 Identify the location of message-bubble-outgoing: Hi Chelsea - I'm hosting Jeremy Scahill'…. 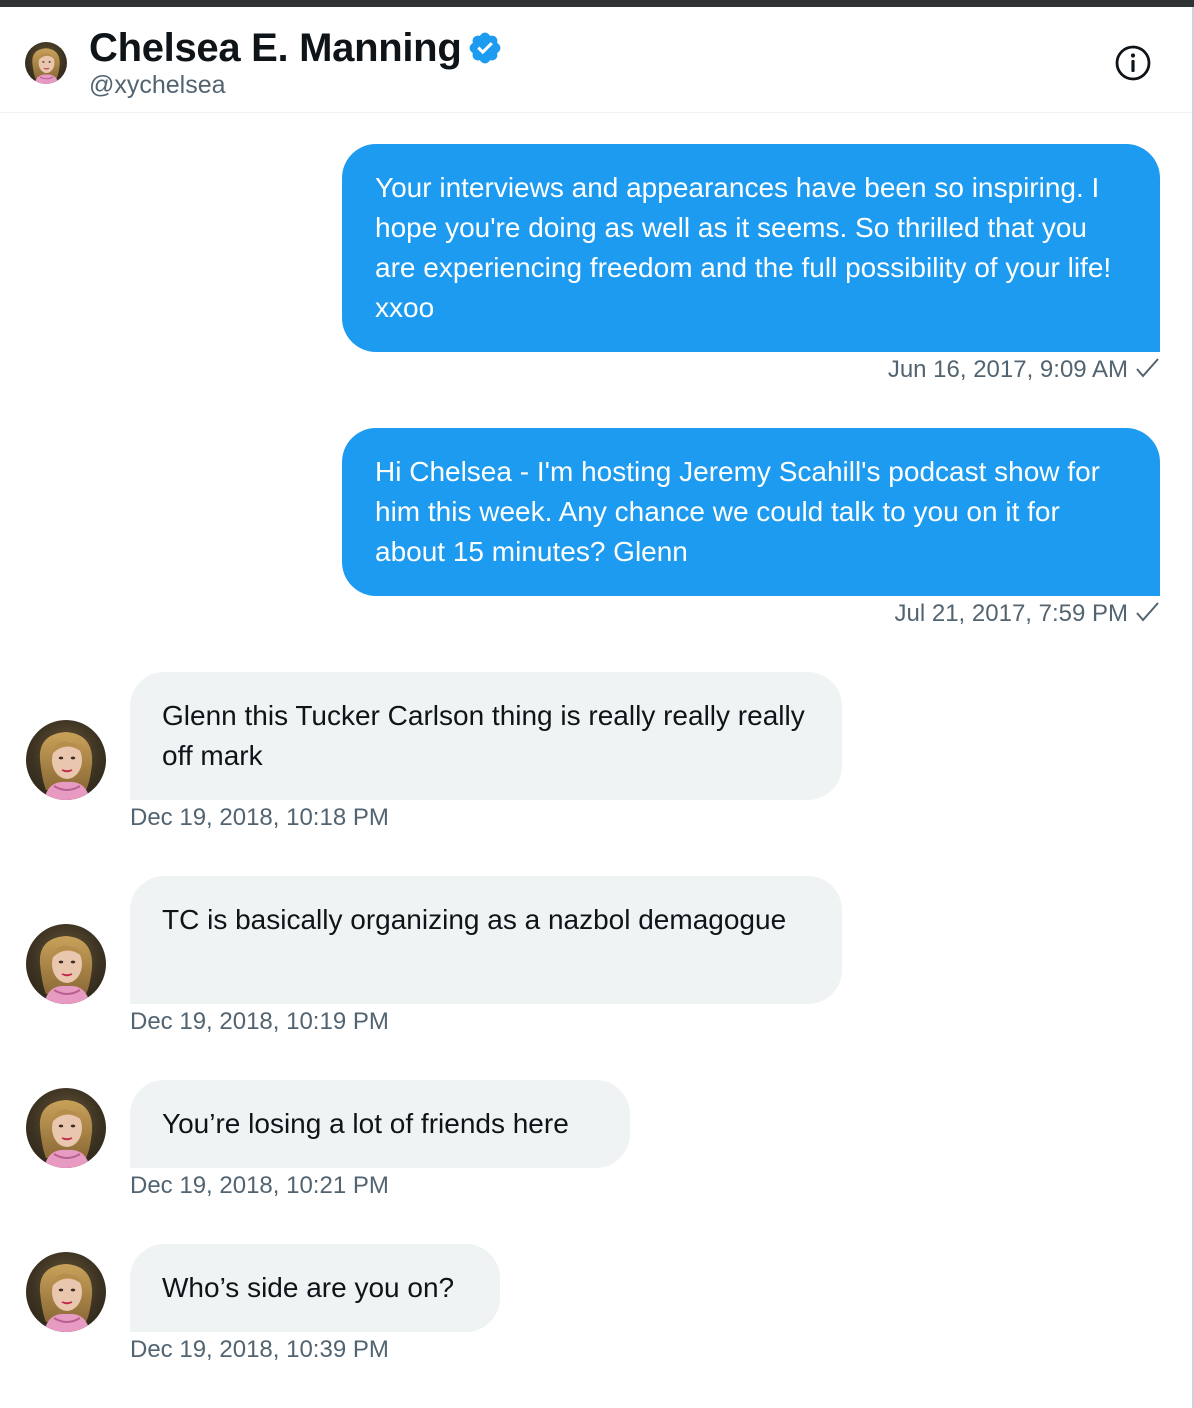
(751, 512).